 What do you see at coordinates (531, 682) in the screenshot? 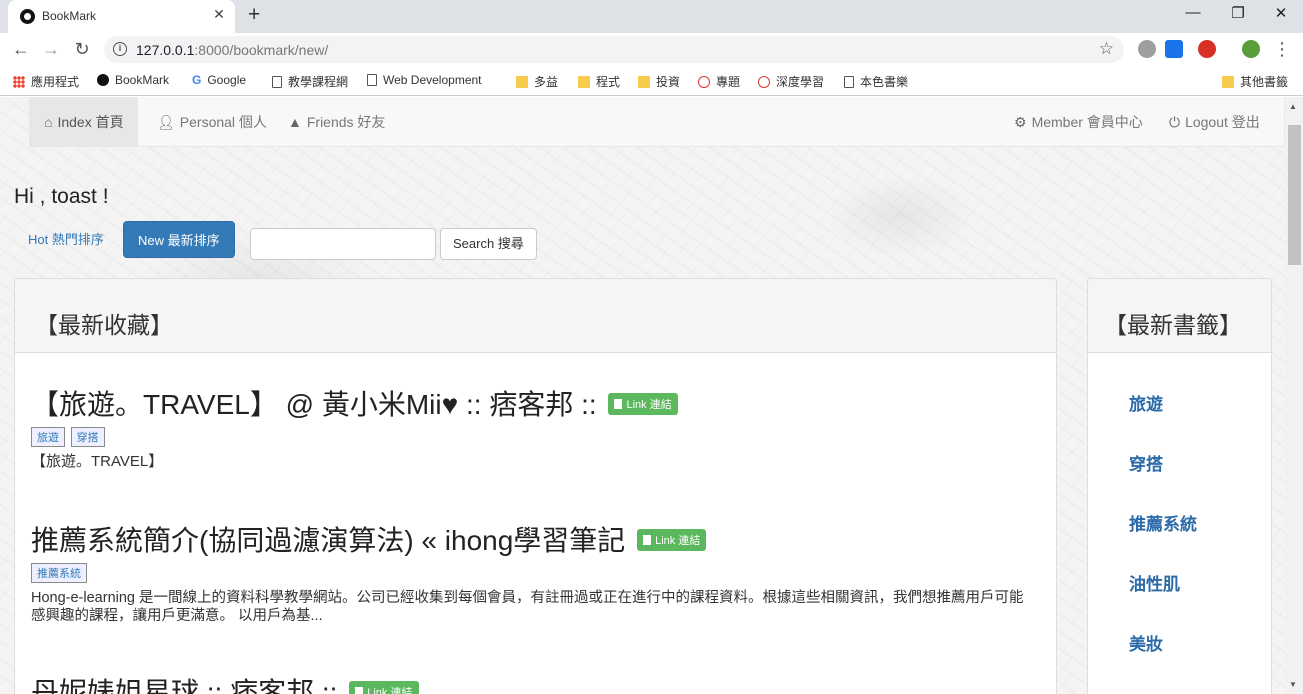
I see `bookmark-entry: 丹妮婊姐星球 :: 痞客邦 :: Link 連結` at bounding box center [531, 682].